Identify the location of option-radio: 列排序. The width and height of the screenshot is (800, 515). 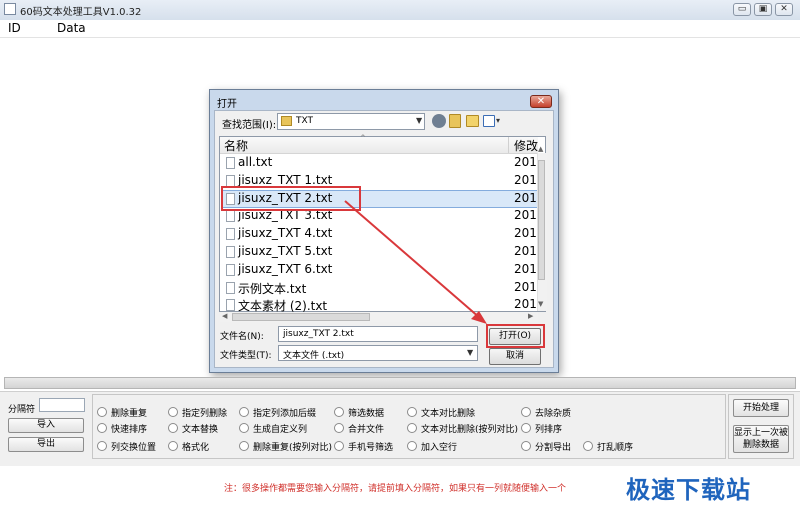
(541, 428).